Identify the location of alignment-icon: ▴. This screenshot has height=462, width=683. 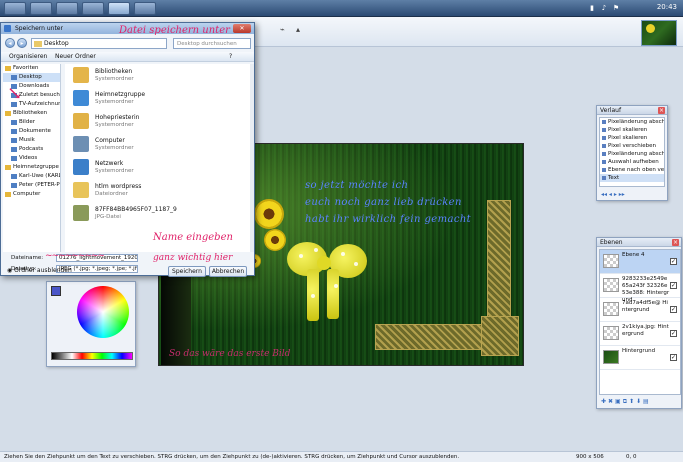
(298, 29).